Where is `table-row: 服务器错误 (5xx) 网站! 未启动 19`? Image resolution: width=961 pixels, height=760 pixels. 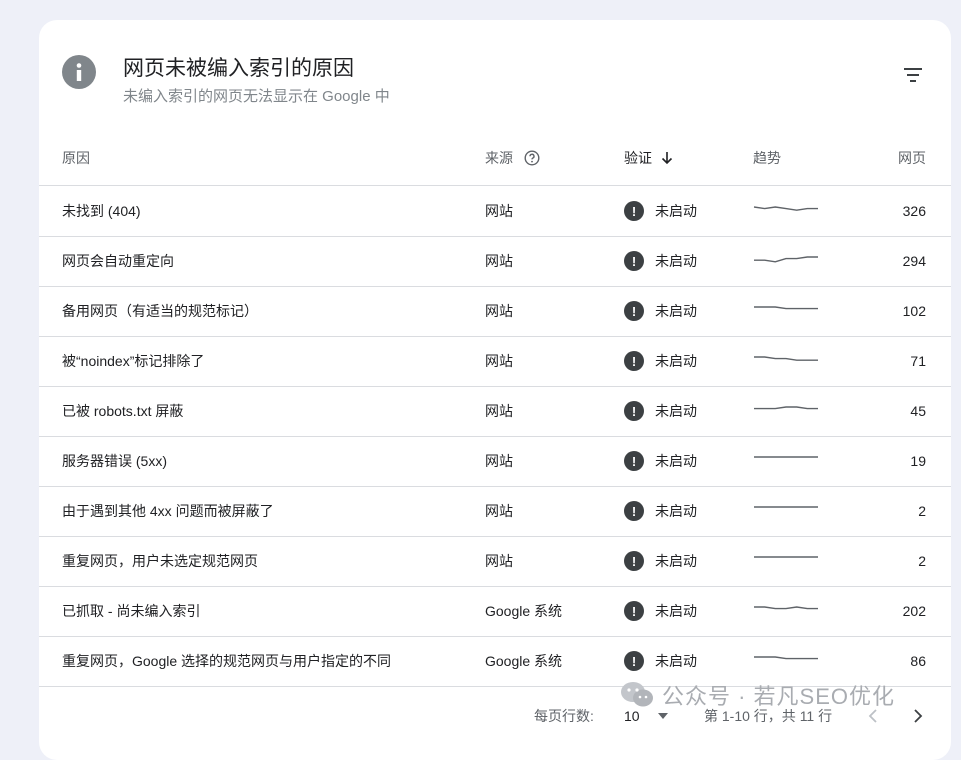
table-row: 服务器错误 (5xx) 网站! 未启动 19 is located at coordinates (495, 461).